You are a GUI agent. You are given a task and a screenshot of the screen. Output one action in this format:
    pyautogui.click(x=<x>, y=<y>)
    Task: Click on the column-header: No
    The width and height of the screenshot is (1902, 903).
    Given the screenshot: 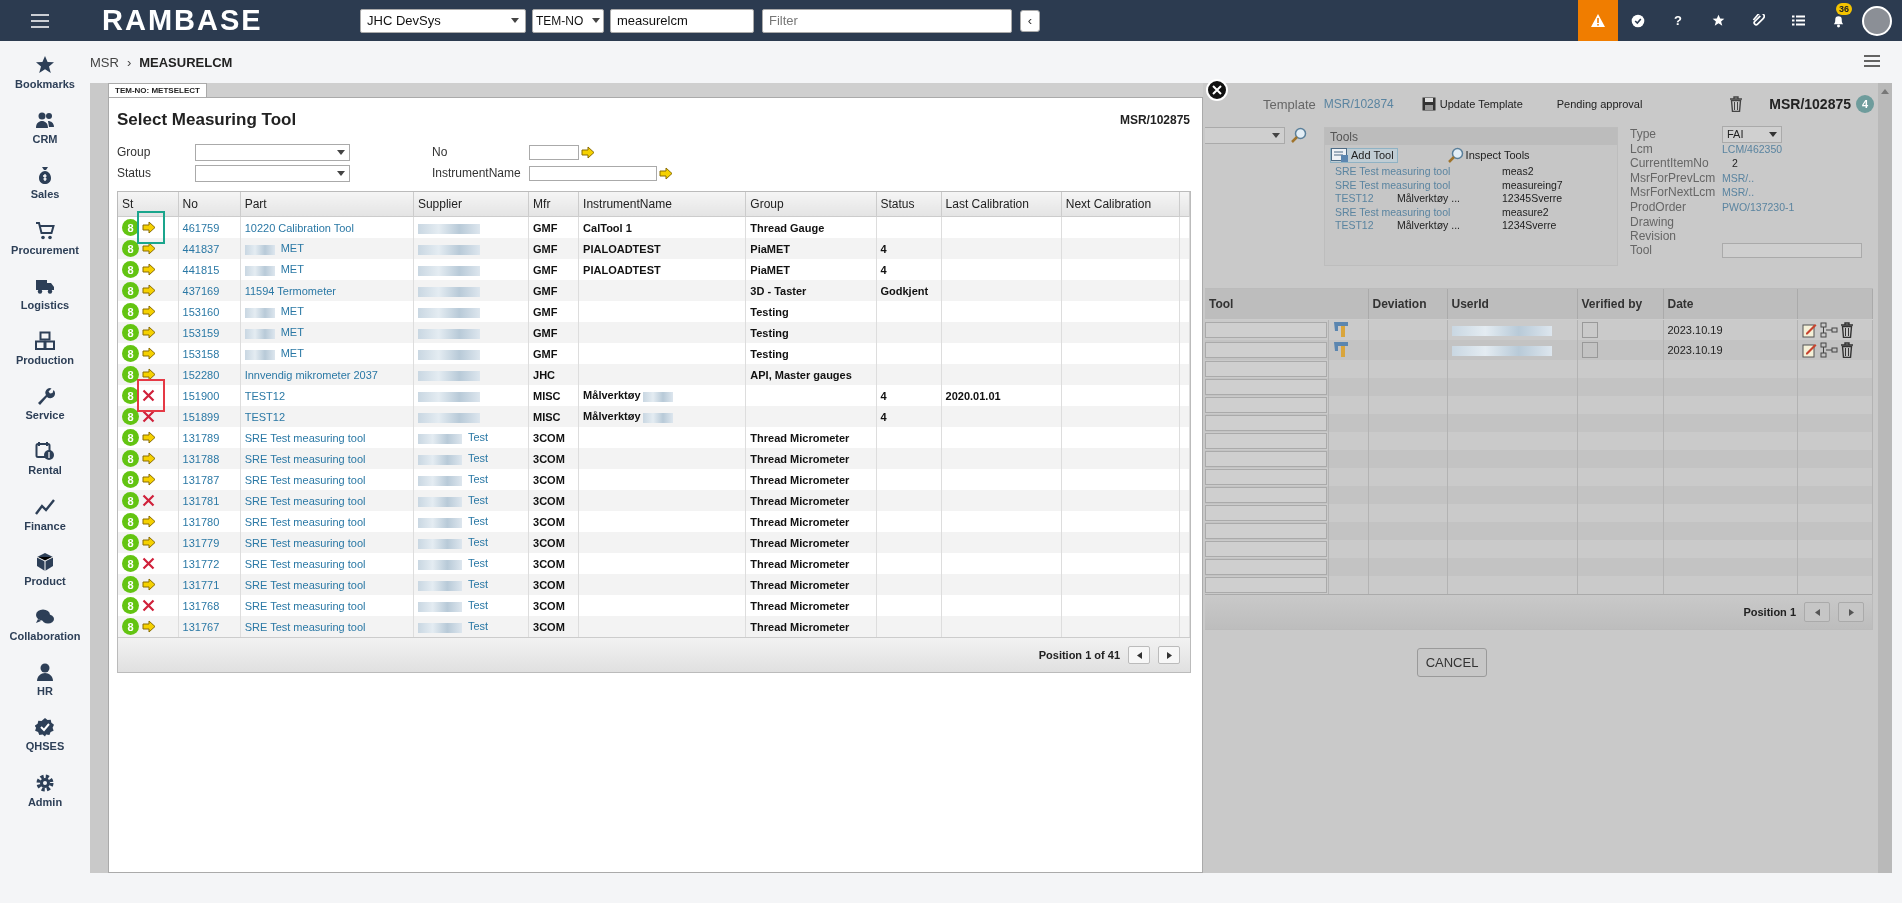 What is the action you would take?
    pyautogui.click(x=209, y=204)
    